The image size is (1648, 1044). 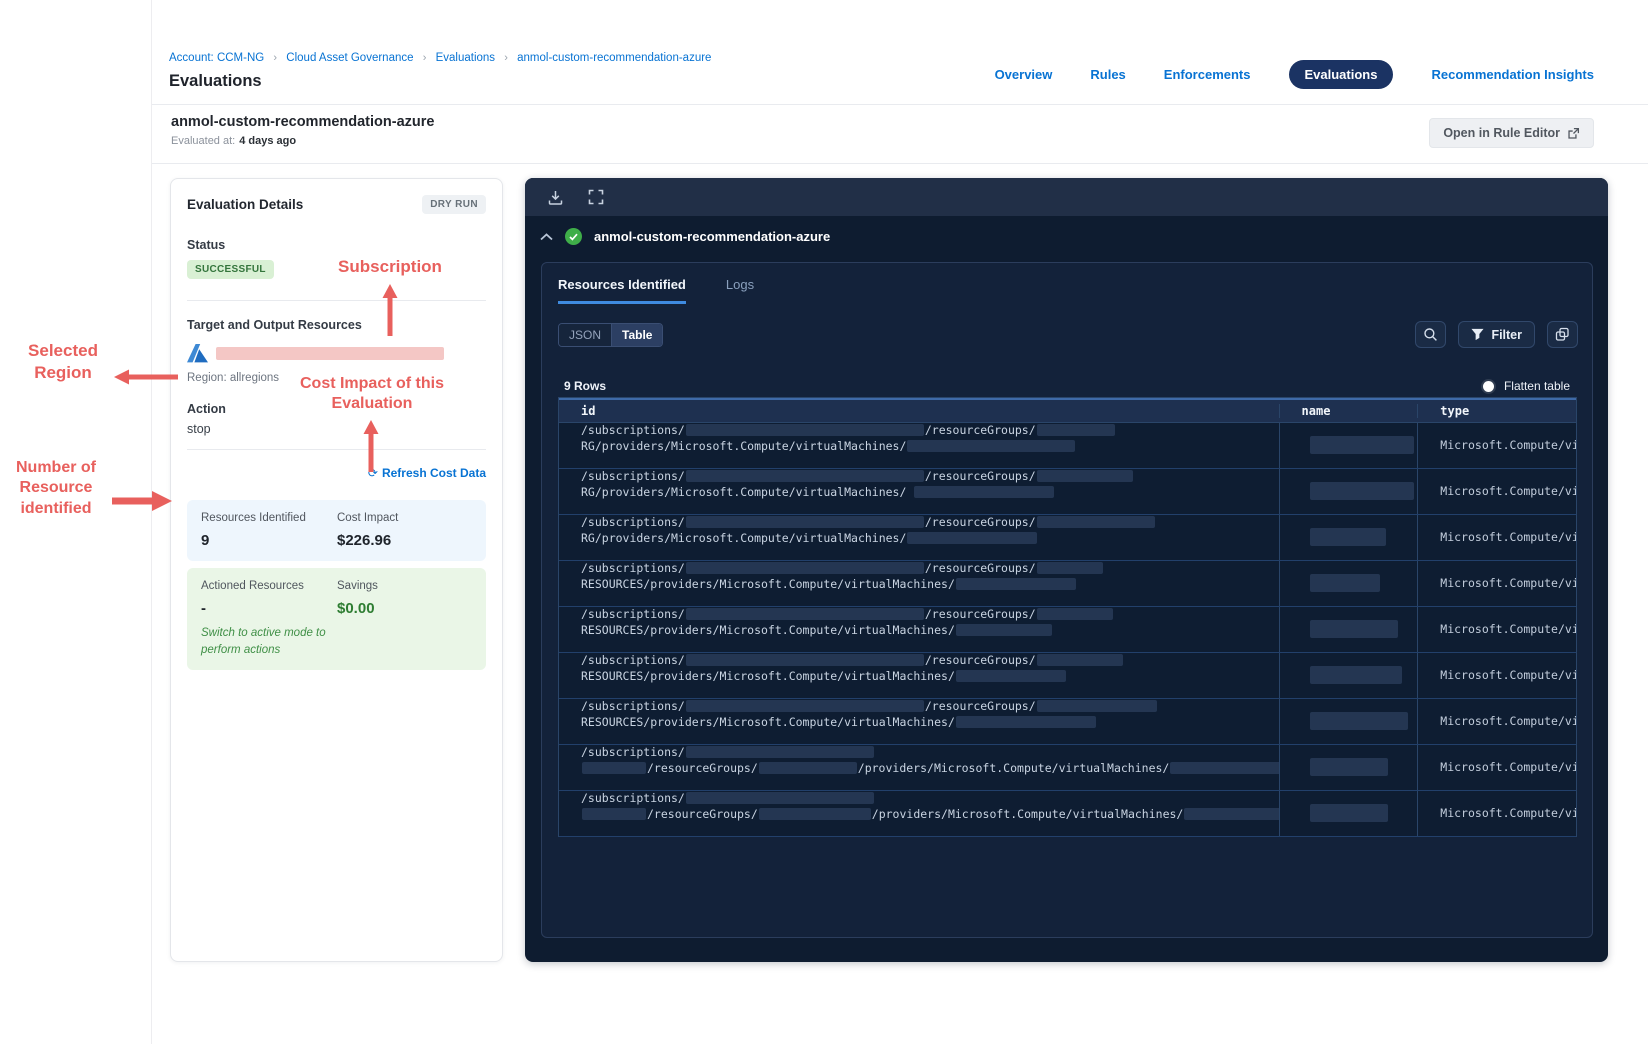 I want to click on expand-icon, so click(x=596, y=197).